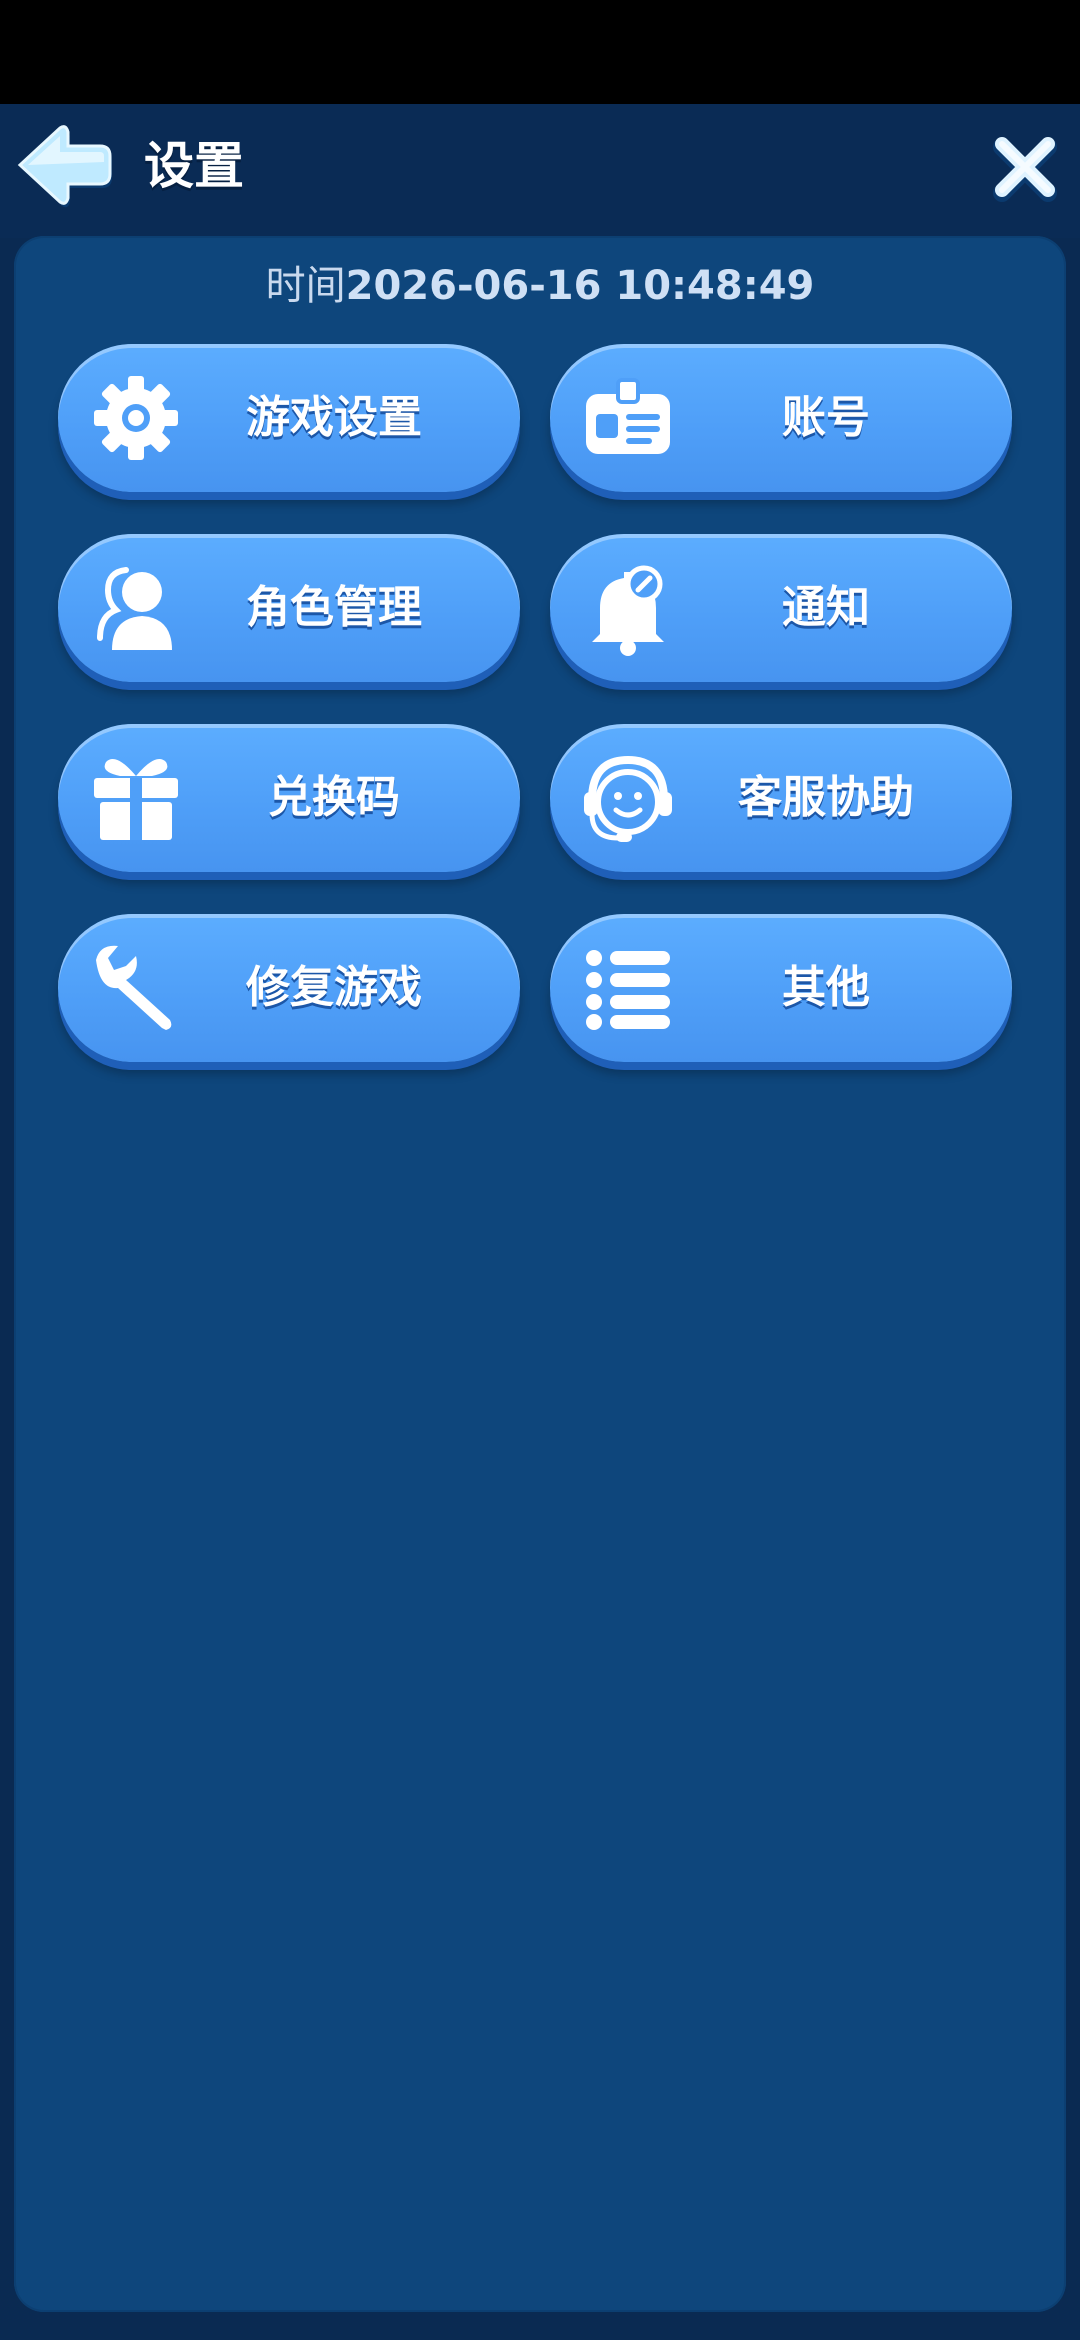  Describe the element at coordinates (136, 418) in the screenshot. I see `gear-icon` at that location.